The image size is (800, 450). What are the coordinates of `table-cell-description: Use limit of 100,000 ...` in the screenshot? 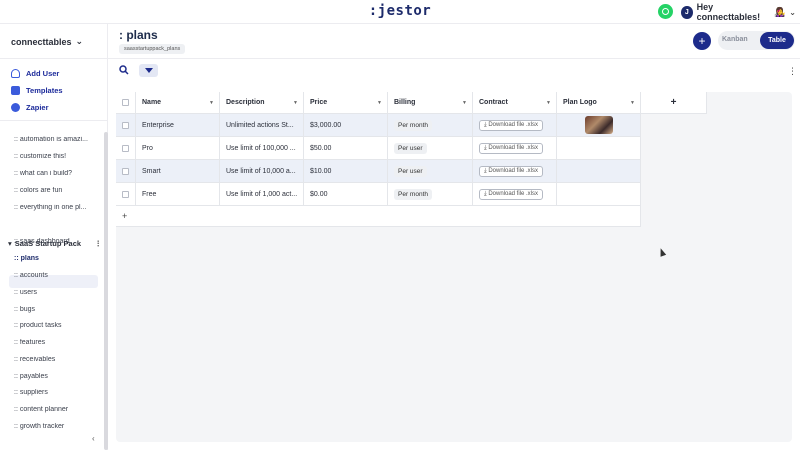 It's located at (262, 148).